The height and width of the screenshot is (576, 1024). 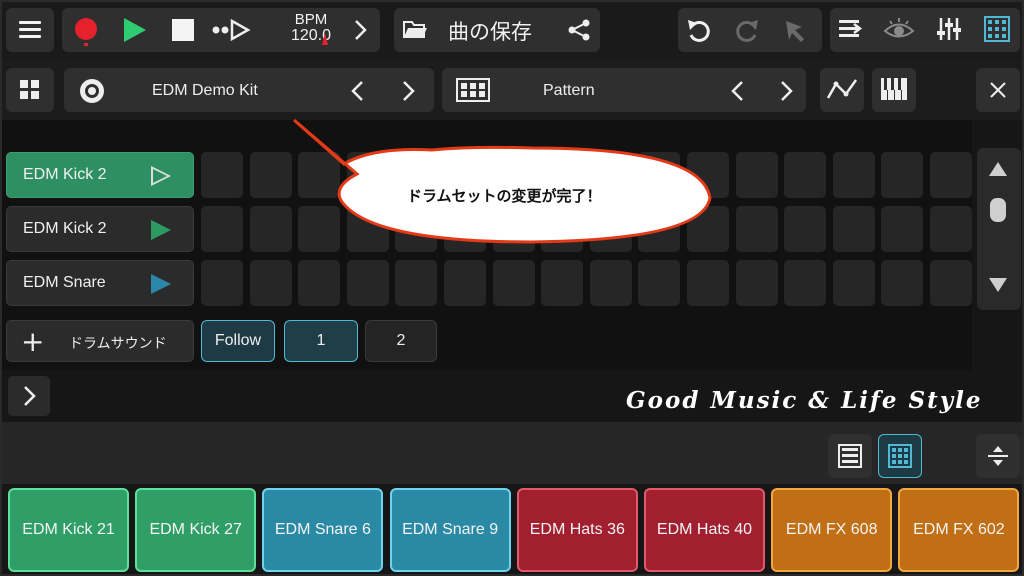 I want to click on stop-icon, so click(x=183, y=30).